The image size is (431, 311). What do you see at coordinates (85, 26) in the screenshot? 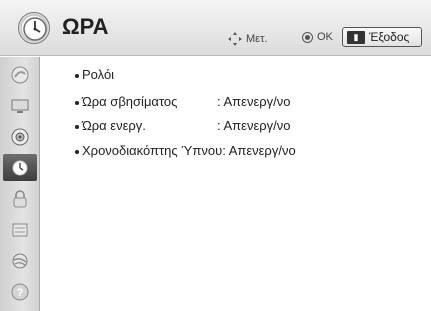
I see `page-title: ΩΡΑ` at bounding box center [85, 26].